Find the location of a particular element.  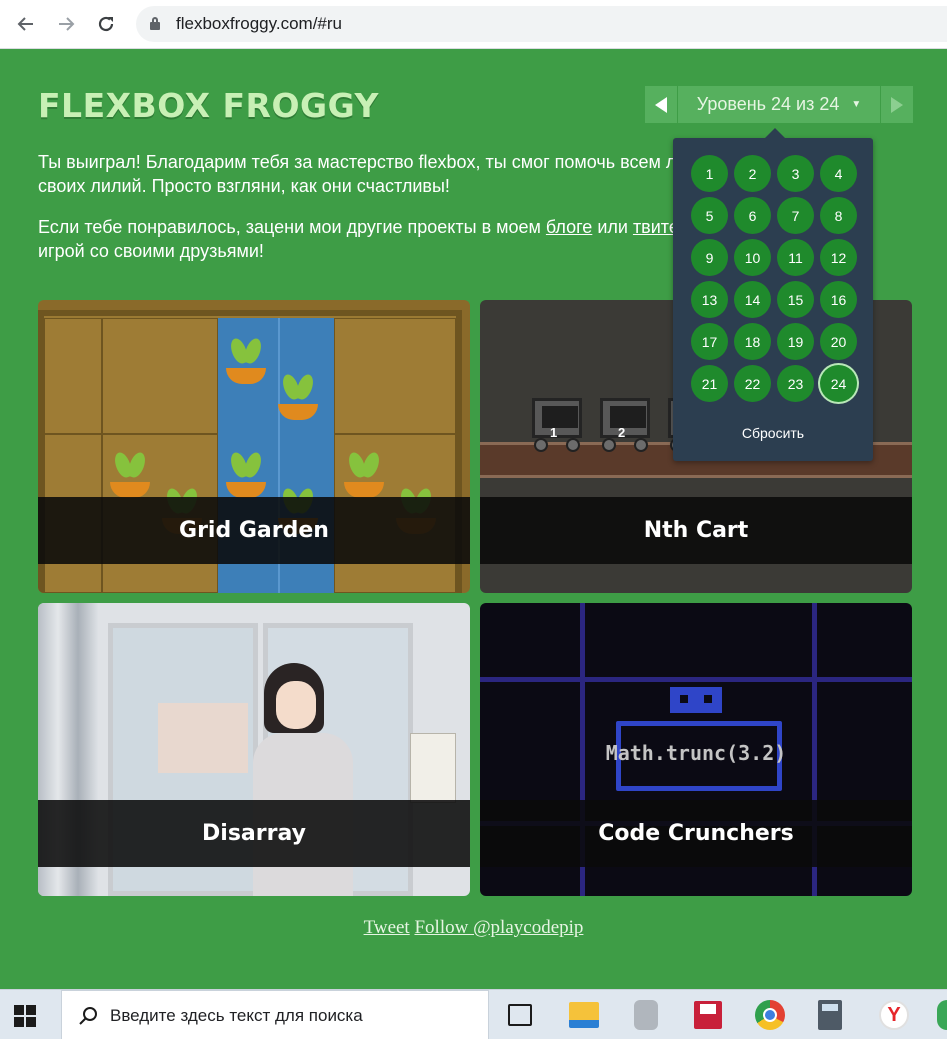

taskbar-search-box: Введите здесь текст для поиска is located at coordinates (275, 1014).